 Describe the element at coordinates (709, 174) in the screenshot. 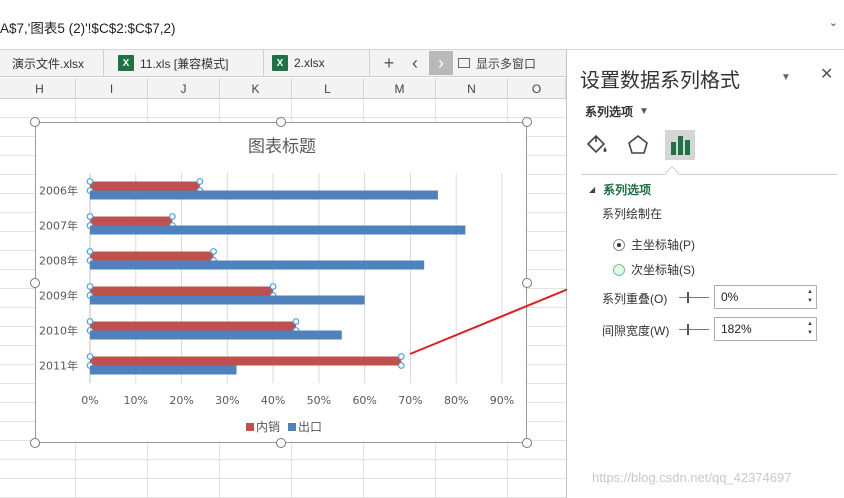

I see `divider` at that location.